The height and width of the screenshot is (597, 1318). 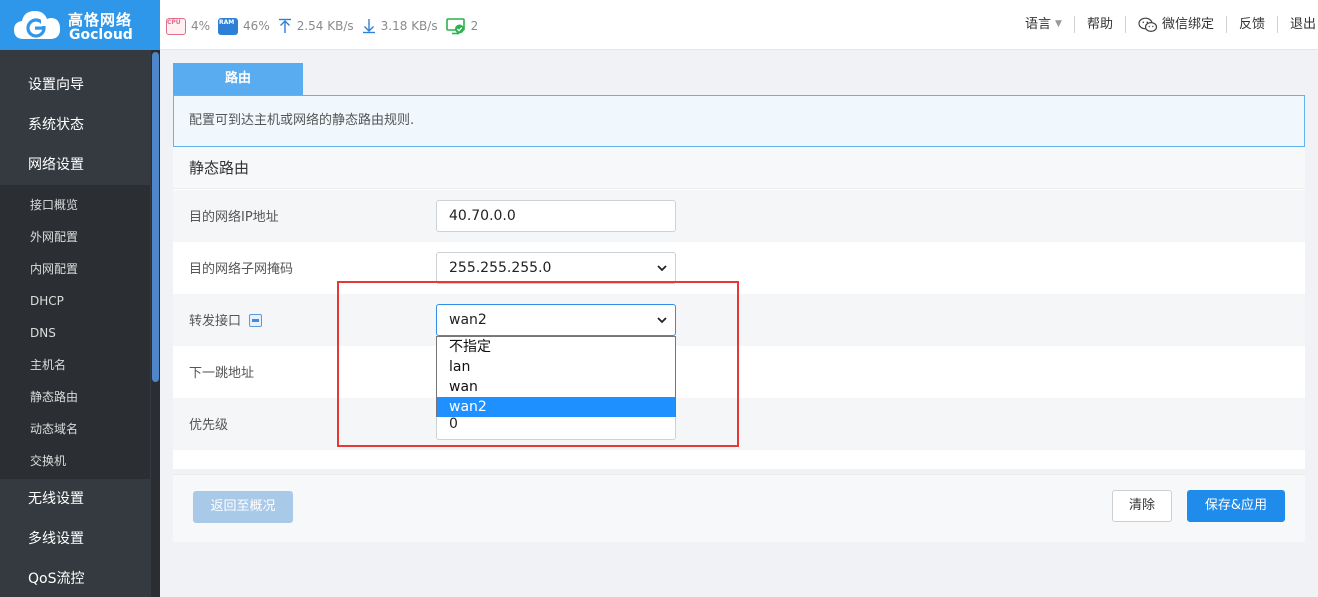 What do you see at coordinates (474, 26) in the screenshot?
I see `devices-value: 2` at bounding box center [474, 26].